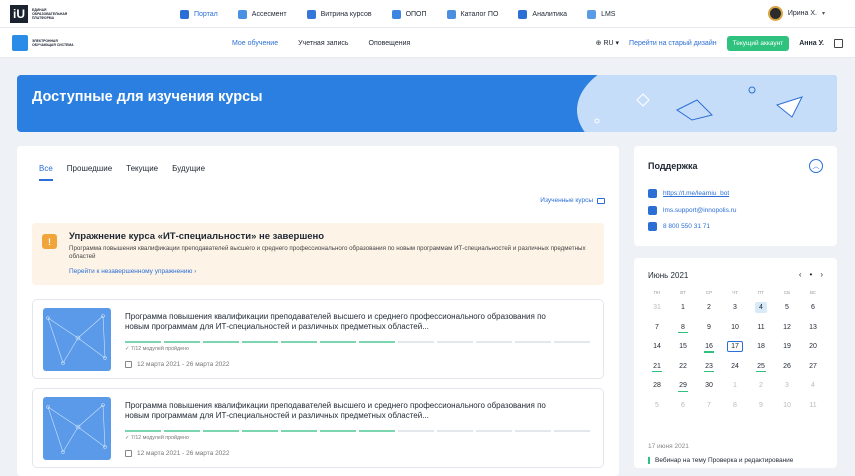 The width and height of the screenshot is (855, 476). What do you see at coordinates (811, 274) in the screenshot?
I see `today-button: •` at bounding box center [811, 274].